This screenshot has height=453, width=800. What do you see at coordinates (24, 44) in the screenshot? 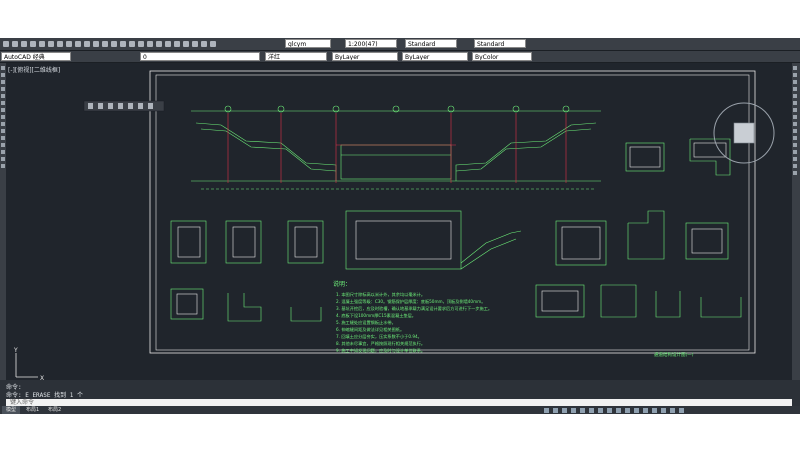
I see `save-icon` at bounding box center [24, 44].